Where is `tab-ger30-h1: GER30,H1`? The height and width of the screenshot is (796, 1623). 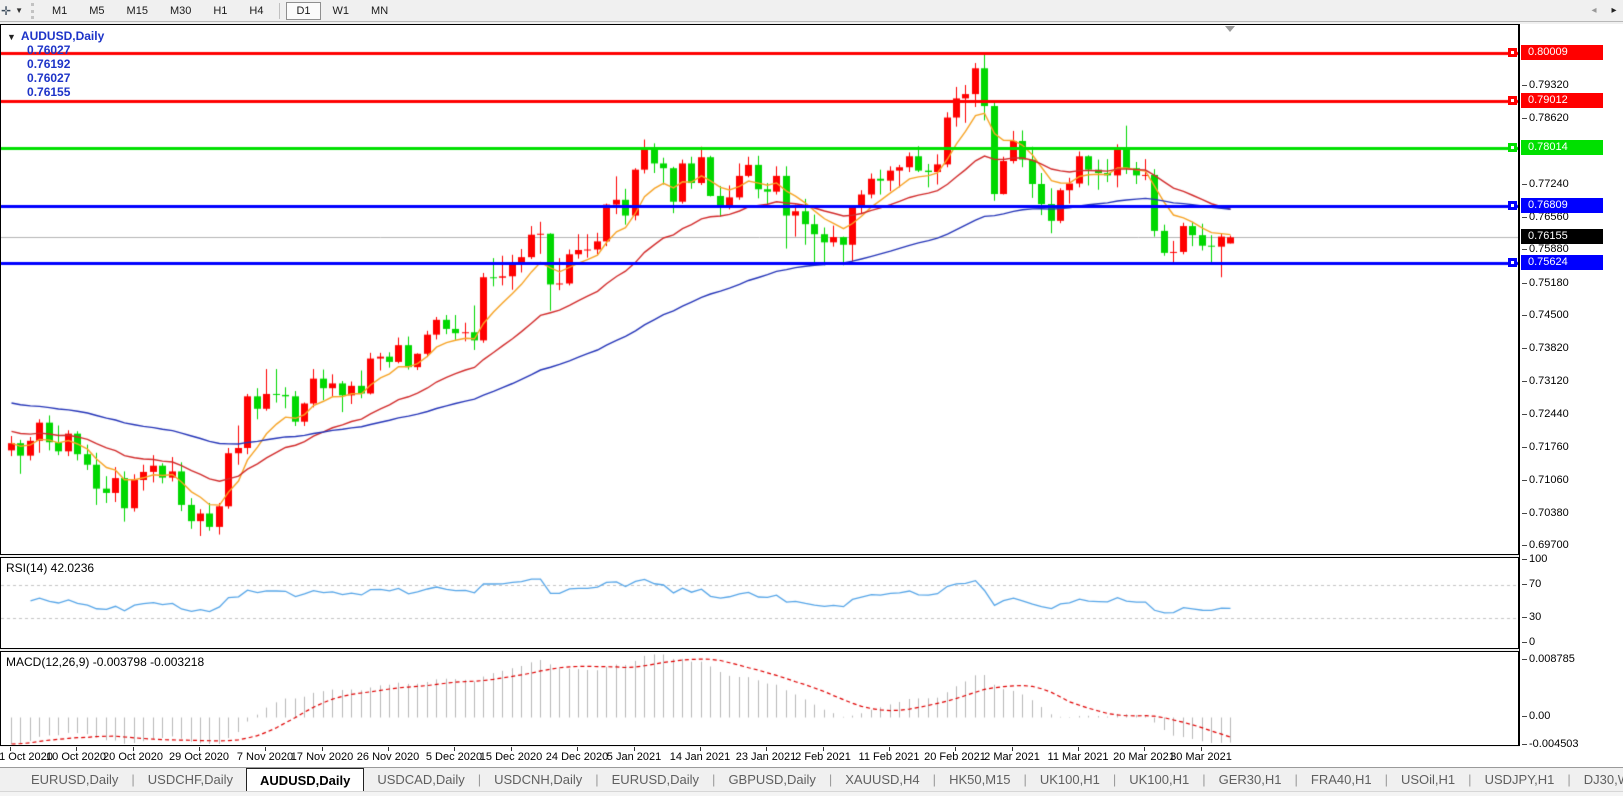 tab-ger30-h1: GER30,H1 is located at coordinates (1250, 779).